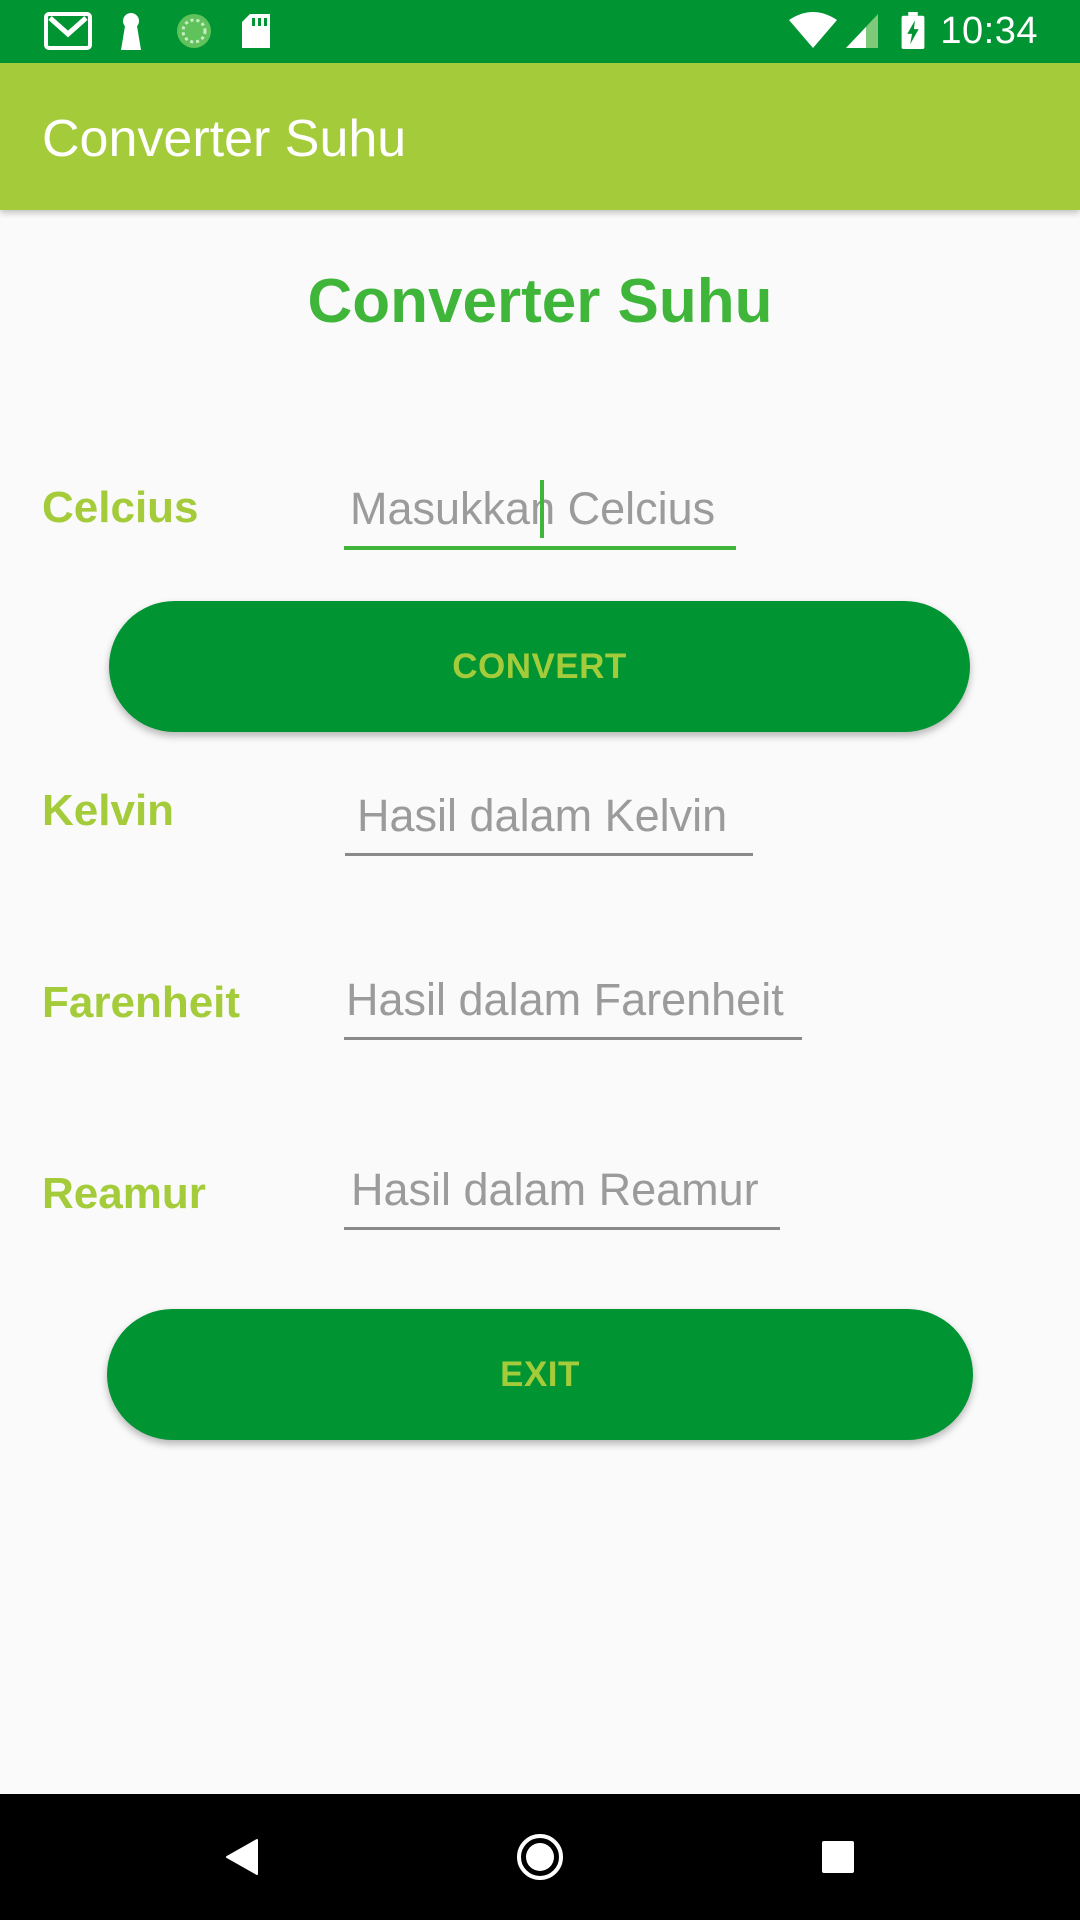  I want to click on kelvin-field-wrap, so click(549, 817).